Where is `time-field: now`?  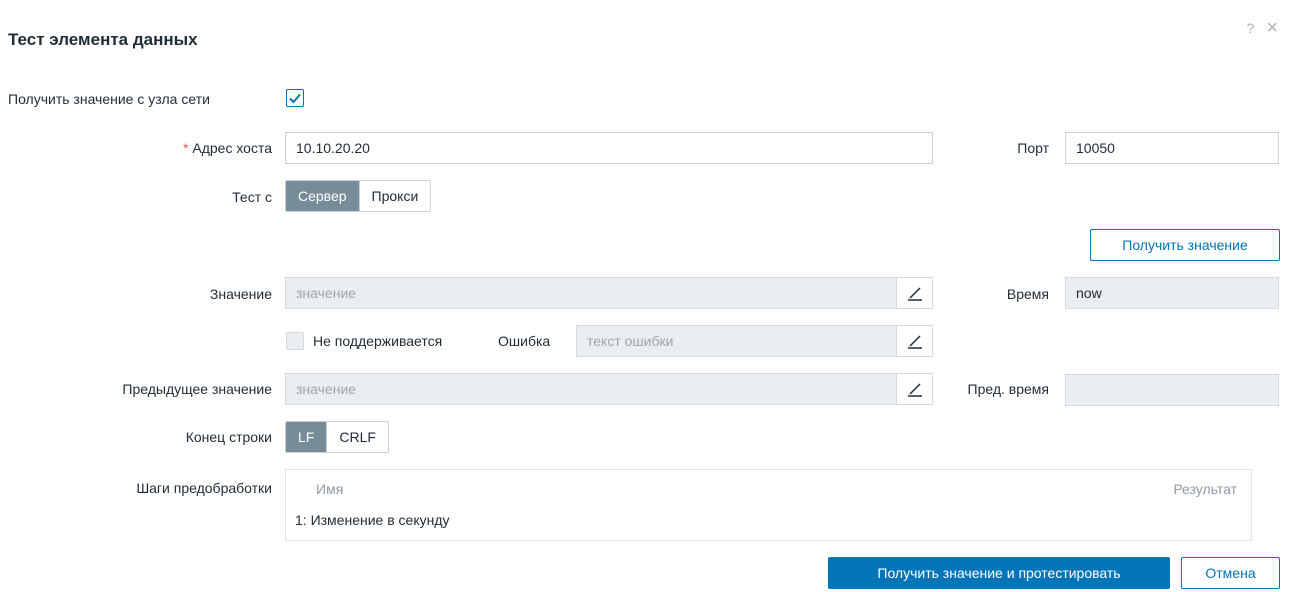 time-field: now is located at coordinates (1172, 293).